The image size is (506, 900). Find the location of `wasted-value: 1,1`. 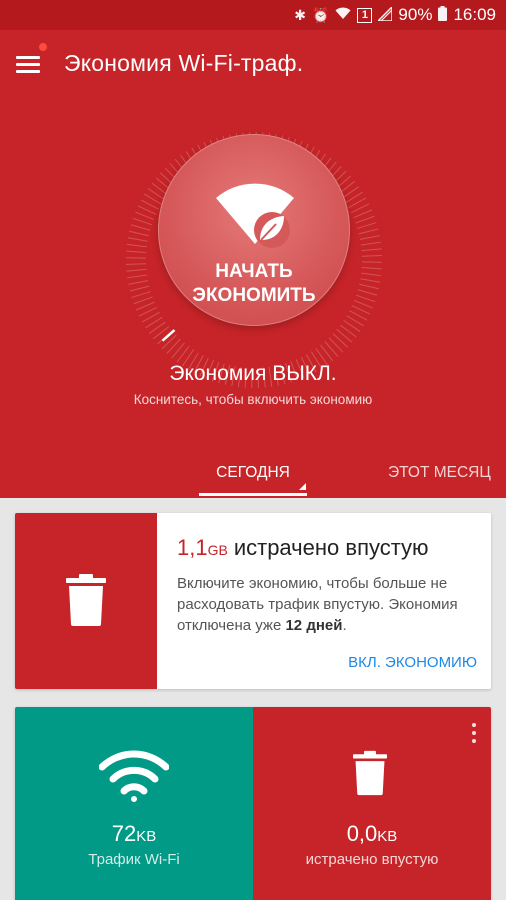

wasted-value: 1,1 is located at coordinates (192, 547).